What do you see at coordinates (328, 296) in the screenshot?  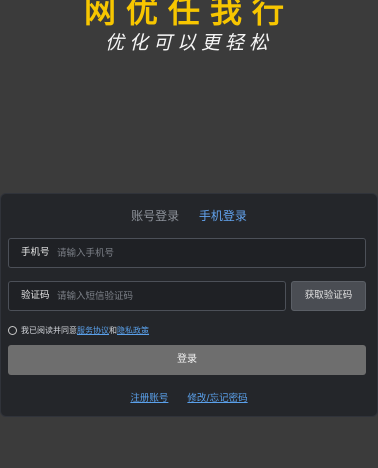 I see `get-code-button: 获取验证码` at bounding box center [328, 296].